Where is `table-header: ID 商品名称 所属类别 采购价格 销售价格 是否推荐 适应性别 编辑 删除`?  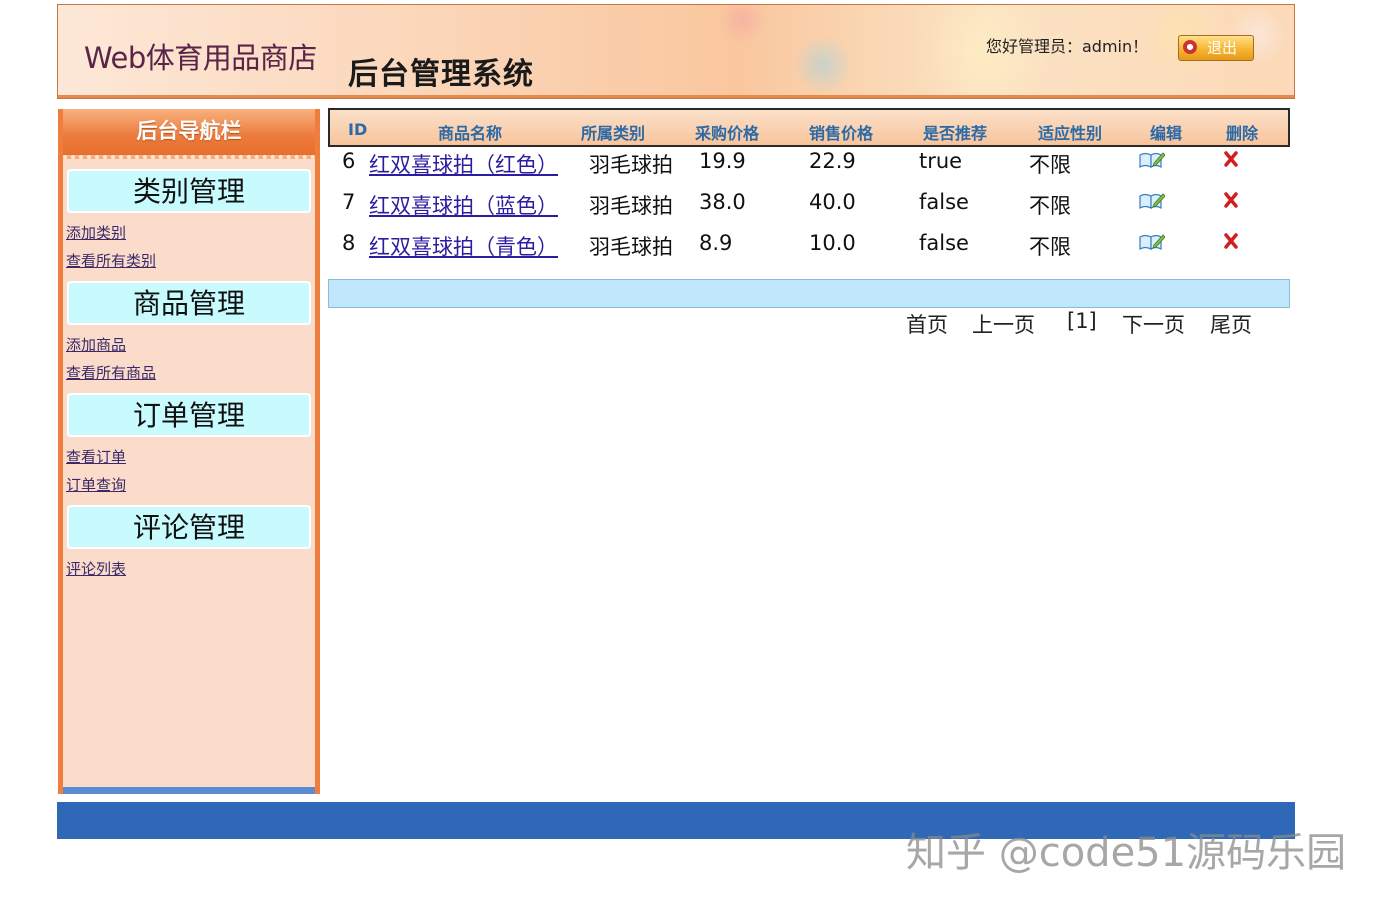
table-header: ID 商品名称 所属类别 采购价格 销售价格 是否推荐 适应性别 编辑 删除 is located at coordinates (809, 127).